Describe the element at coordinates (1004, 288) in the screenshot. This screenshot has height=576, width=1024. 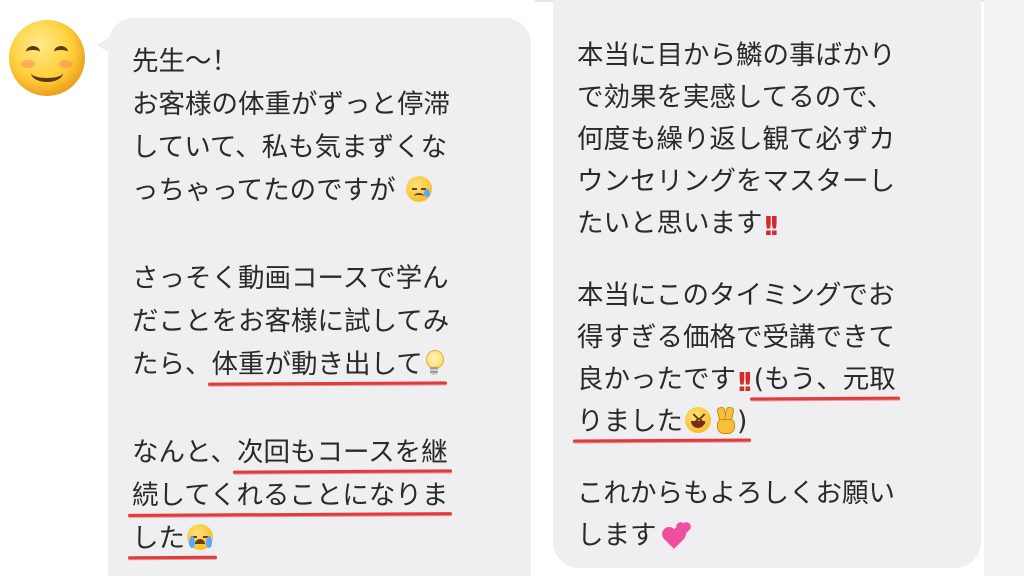
I see `right-edge-strip` at that location.